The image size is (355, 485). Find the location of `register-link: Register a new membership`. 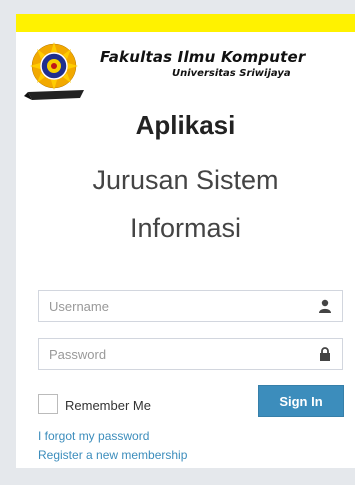

register-link: Register a new membership is located at coordinates (112, 455).